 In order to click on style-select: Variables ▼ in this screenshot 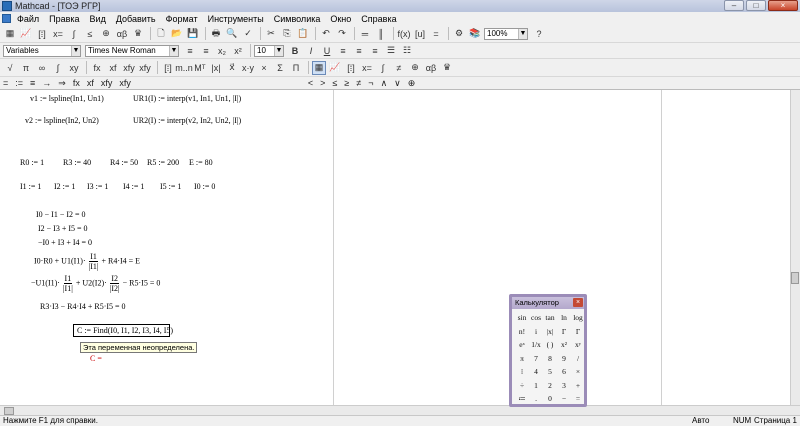, I will do `click(42, 50)`.